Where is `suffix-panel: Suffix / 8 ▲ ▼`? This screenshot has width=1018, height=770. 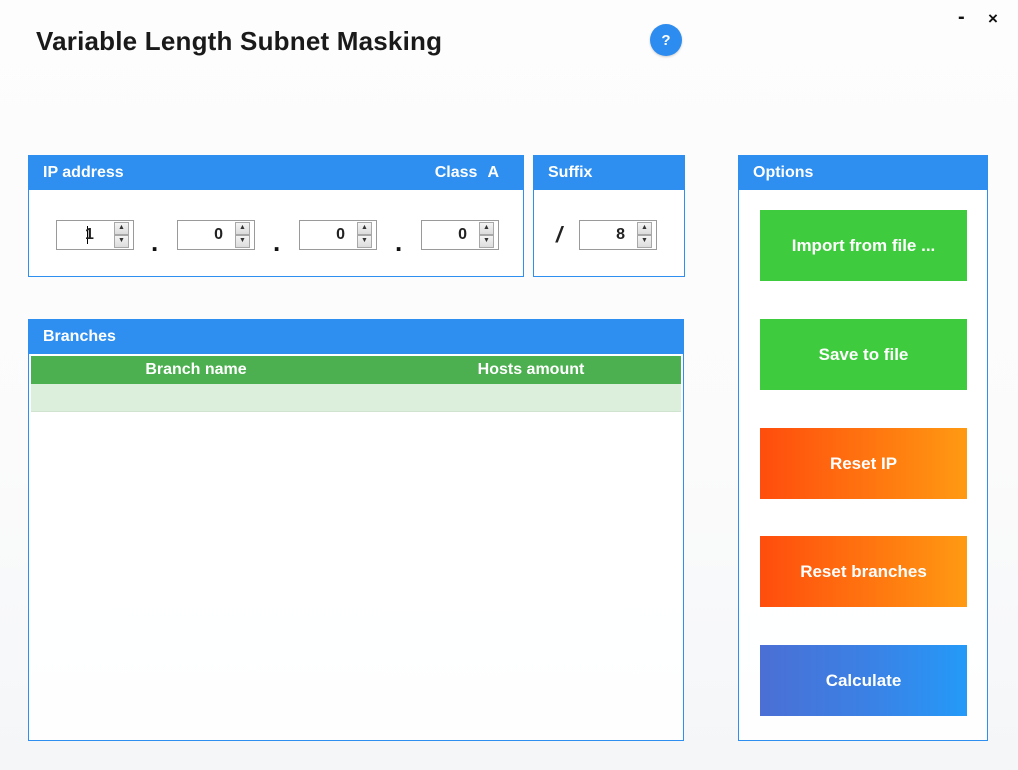 suffix-panel: Suffix / 8 ▲ ▼ is located at coordinates (609, 216).